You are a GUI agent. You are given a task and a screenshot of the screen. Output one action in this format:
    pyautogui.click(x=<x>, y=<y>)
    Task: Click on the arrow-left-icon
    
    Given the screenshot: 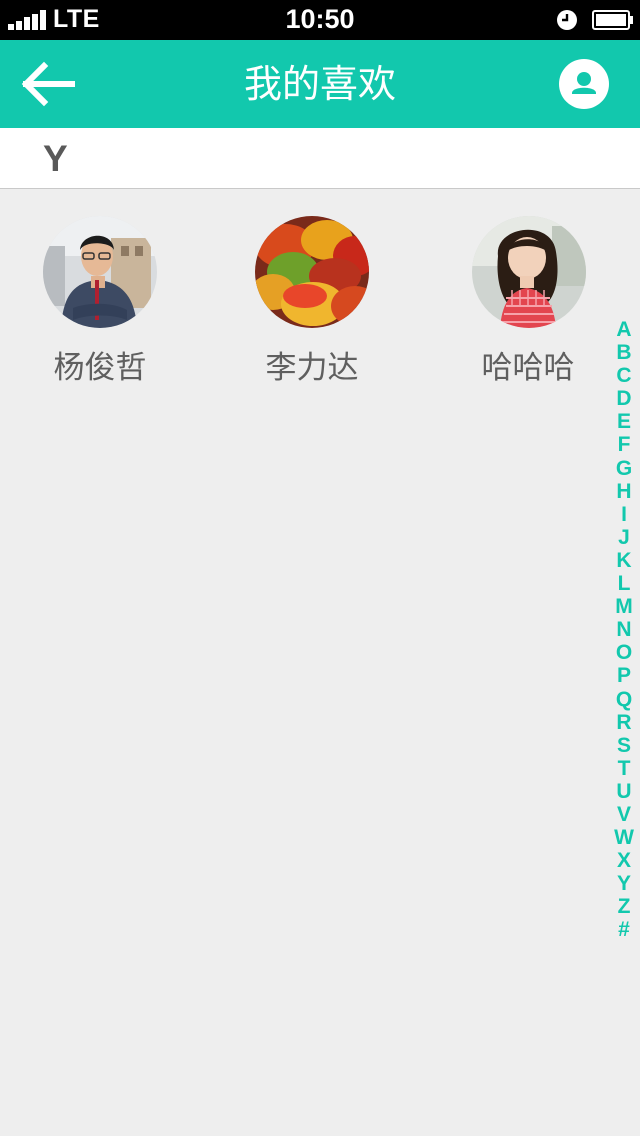 What is the action you would take?
    pyautogui.click(x=48, y=84)
    